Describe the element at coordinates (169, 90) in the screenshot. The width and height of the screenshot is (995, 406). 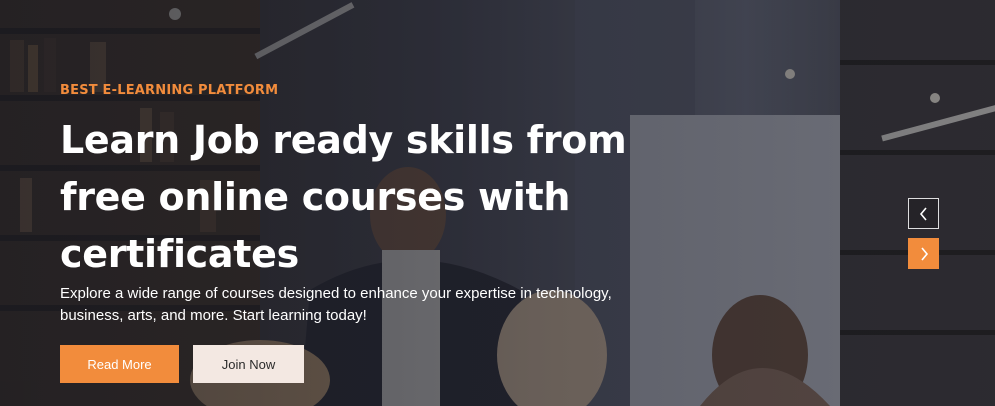
I see `hero-subtitle: BEST E-LEARNING PLATFORM` at that location.